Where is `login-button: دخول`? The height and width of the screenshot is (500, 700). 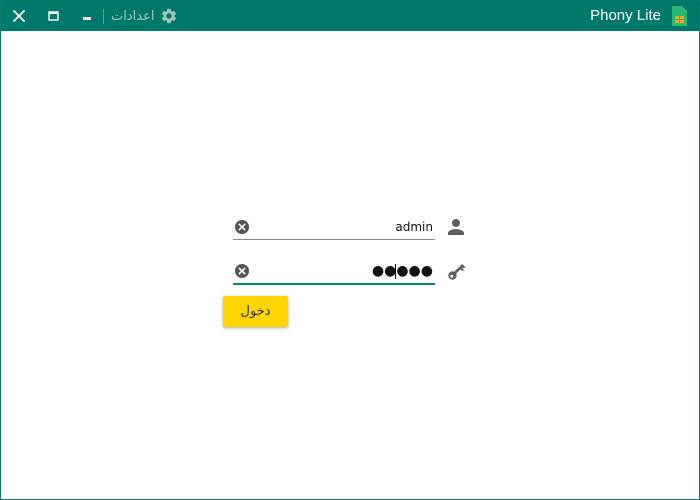 login-button: دخول is located at coordinates (255, 311).